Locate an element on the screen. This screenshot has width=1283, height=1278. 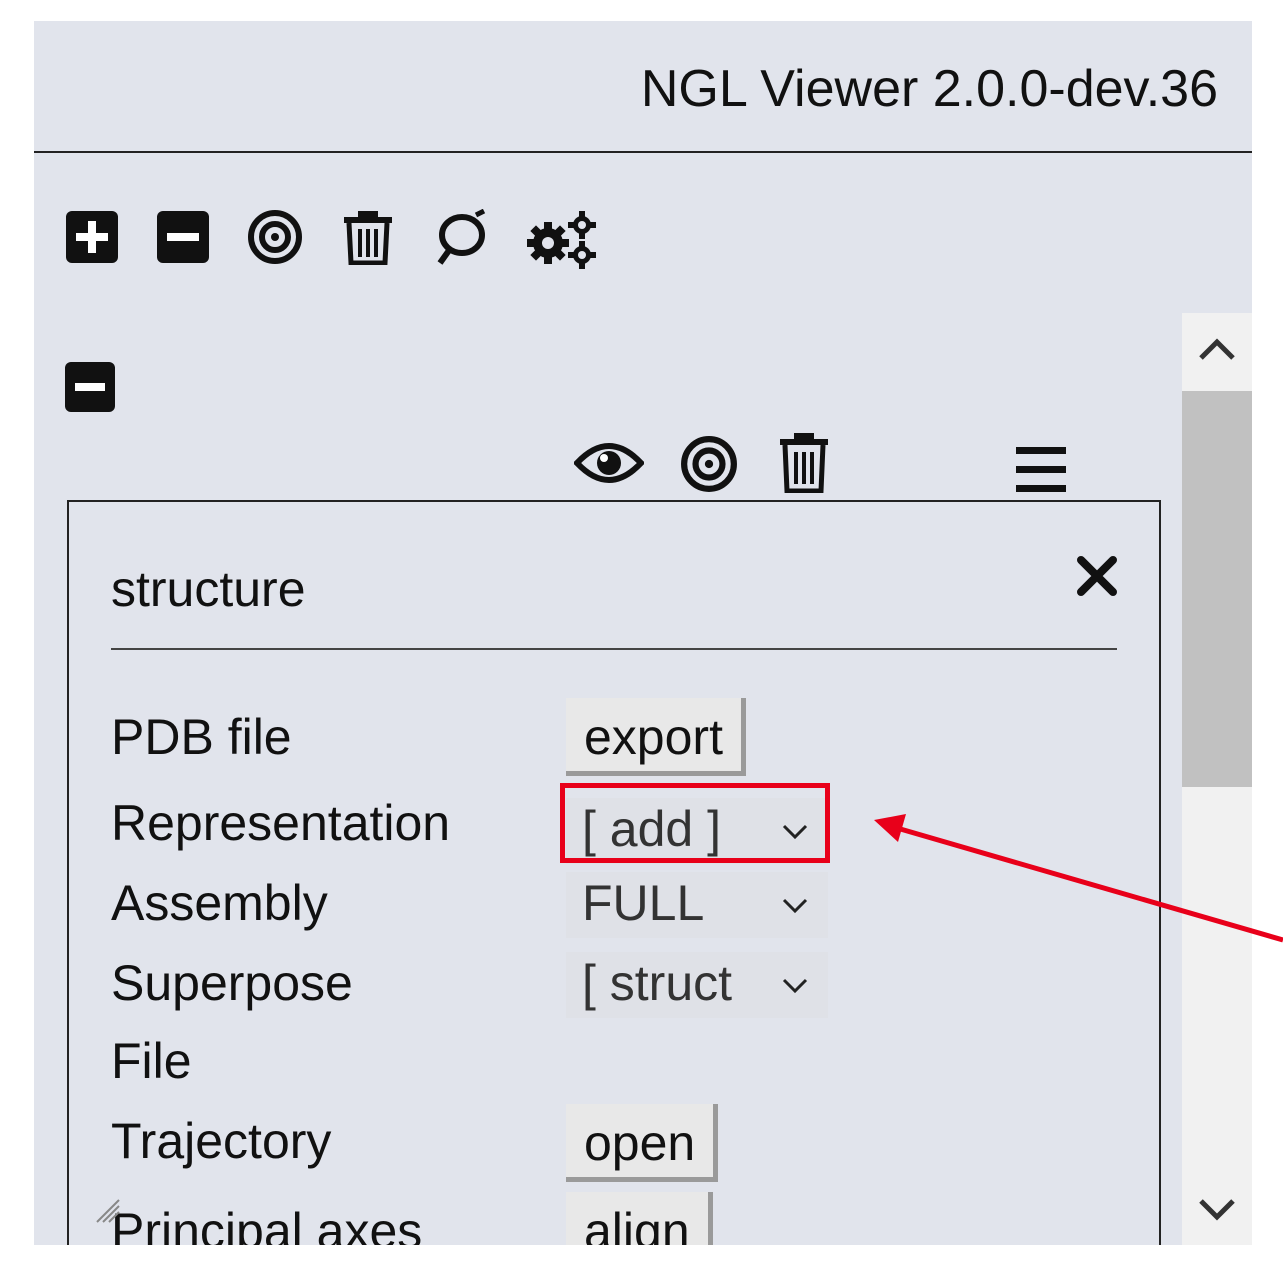
representation-select-value: [ add ] is located at coordinates (651, 829).